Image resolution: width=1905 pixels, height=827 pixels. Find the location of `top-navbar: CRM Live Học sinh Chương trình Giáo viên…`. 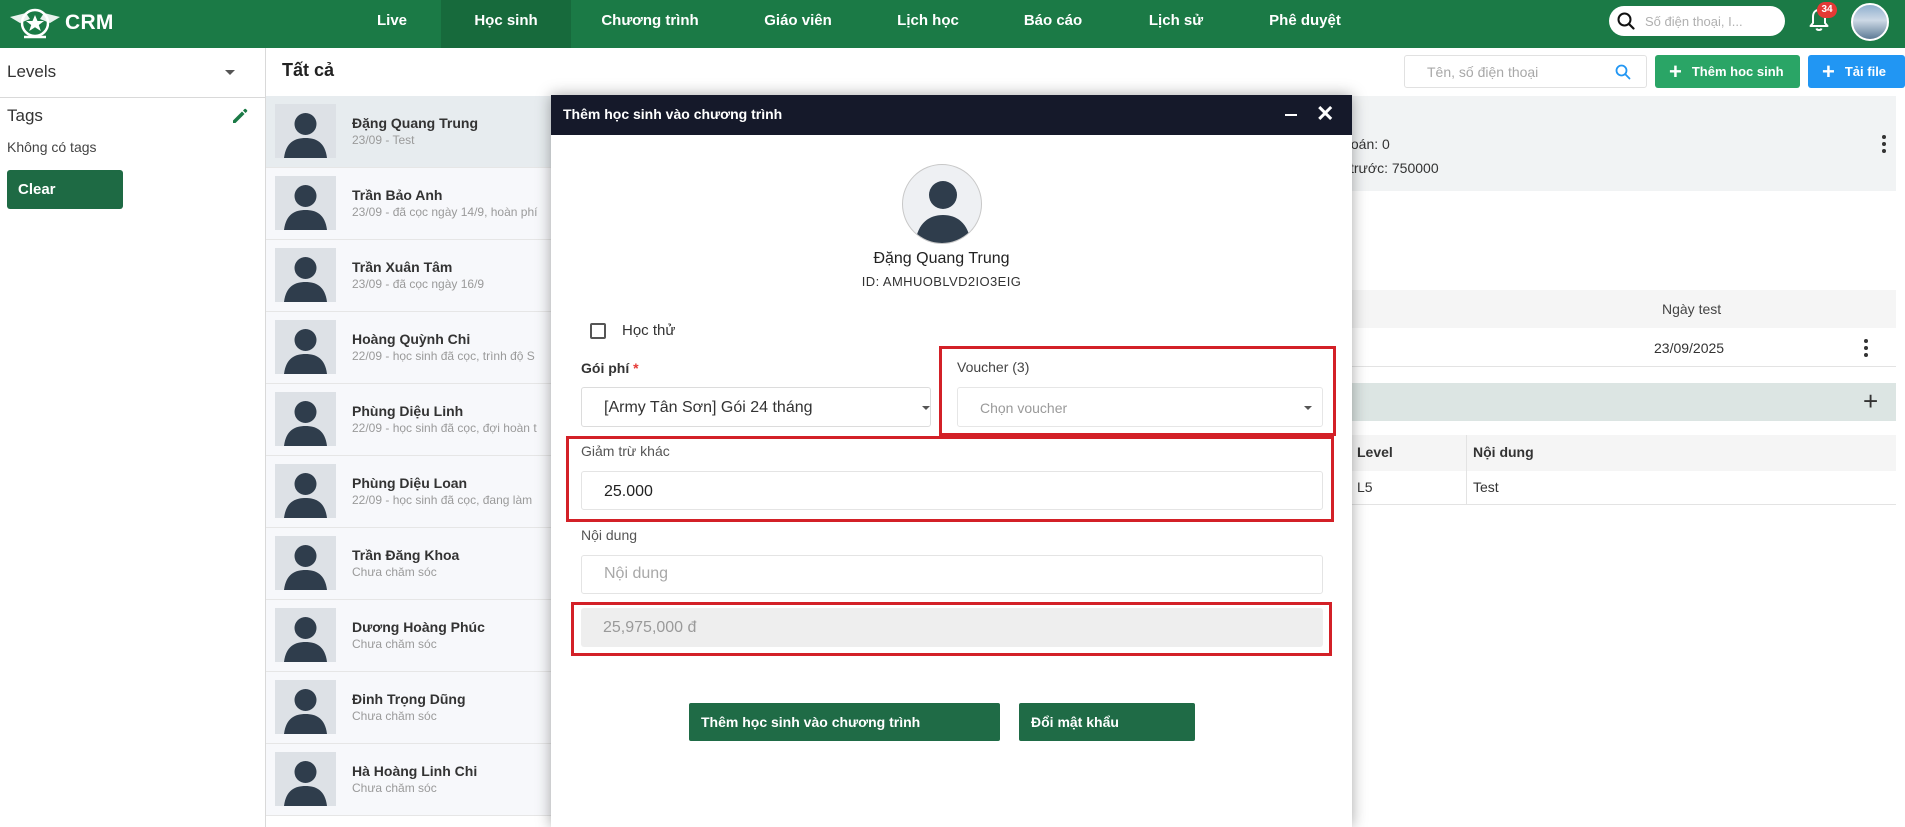

top-navbar: CRM Live Học sinh Chương trình Giáo viên… is located at coordinates (952, 24).